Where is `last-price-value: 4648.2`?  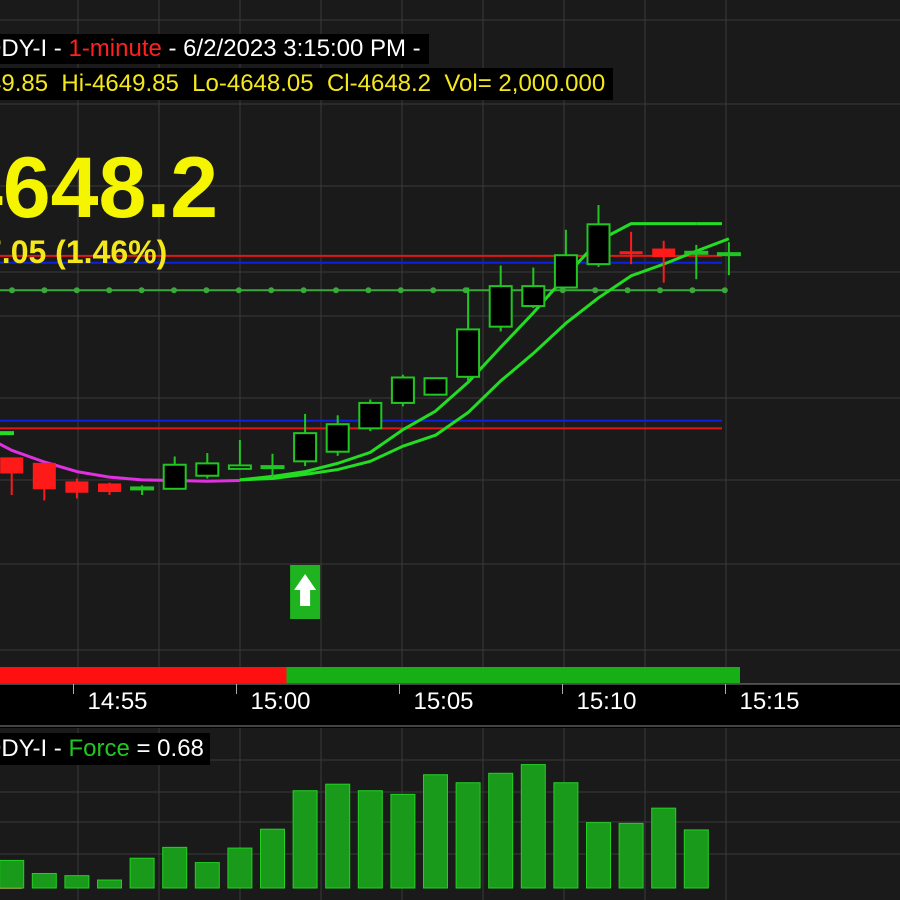
last-price-value: 4648.2 is located at coordinates (109, 188).